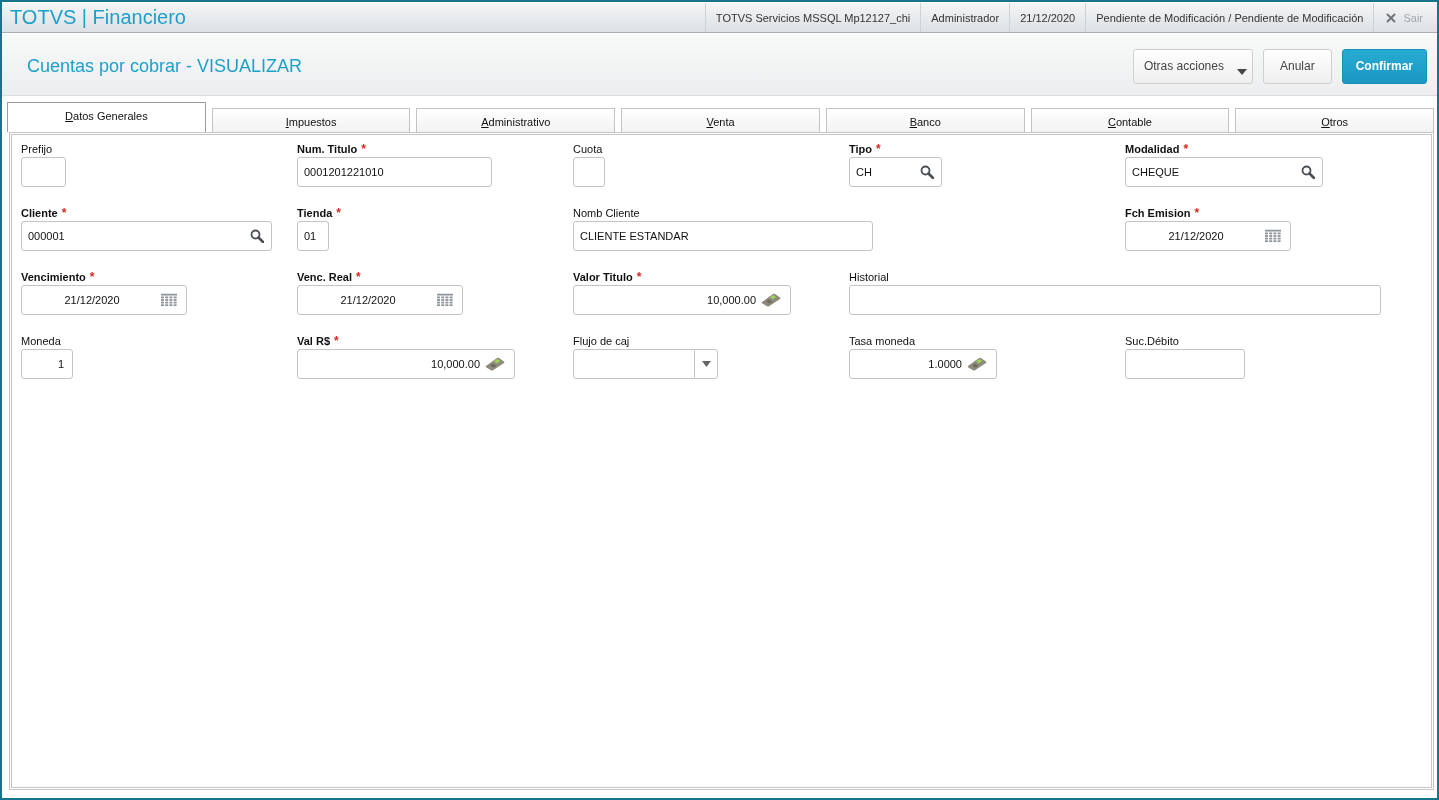 This screenshot has width=1439, height=800. Describe the element at coordinates (720, 120) in the screenshot. I see `tab: Venta` at that location.